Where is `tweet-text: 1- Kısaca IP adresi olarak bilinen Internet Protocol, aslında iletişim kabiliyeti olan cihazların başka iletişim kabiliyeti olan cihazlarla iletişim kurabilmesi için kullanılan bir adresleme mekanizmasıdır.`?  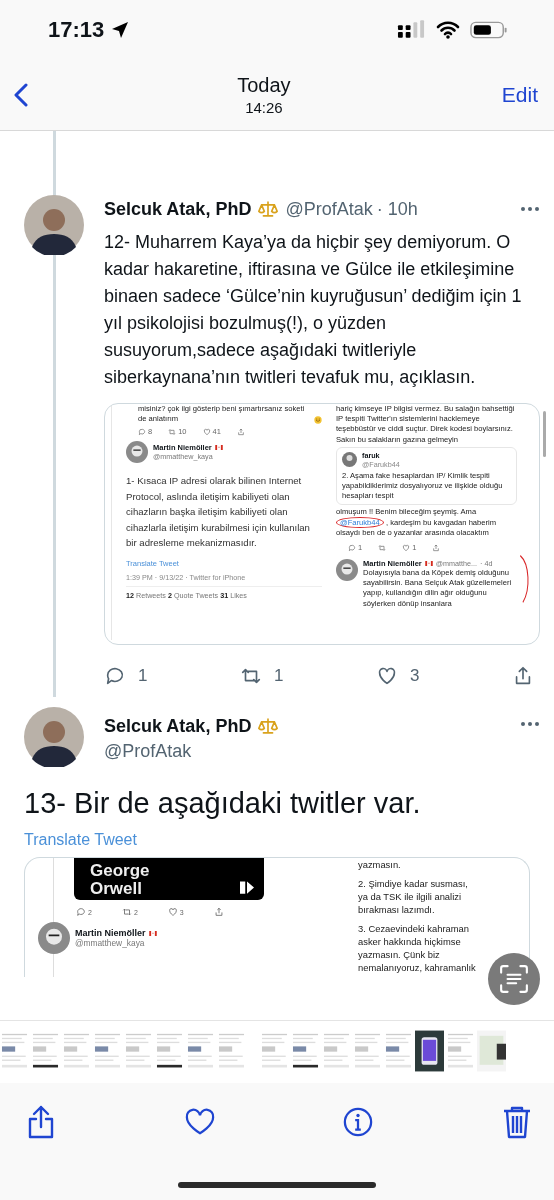
tweet-text: 1- Kısaca IP adresi olarak bilinen Internet Protocol, aslında iletişim kabiliyeti olan cihazların başka iletişim kabiliyeti olan cihazlarla iletişim kurabilmesi için kullanılan bir adresleme mekanizmasıdır. is located at coordinates (218, 512).